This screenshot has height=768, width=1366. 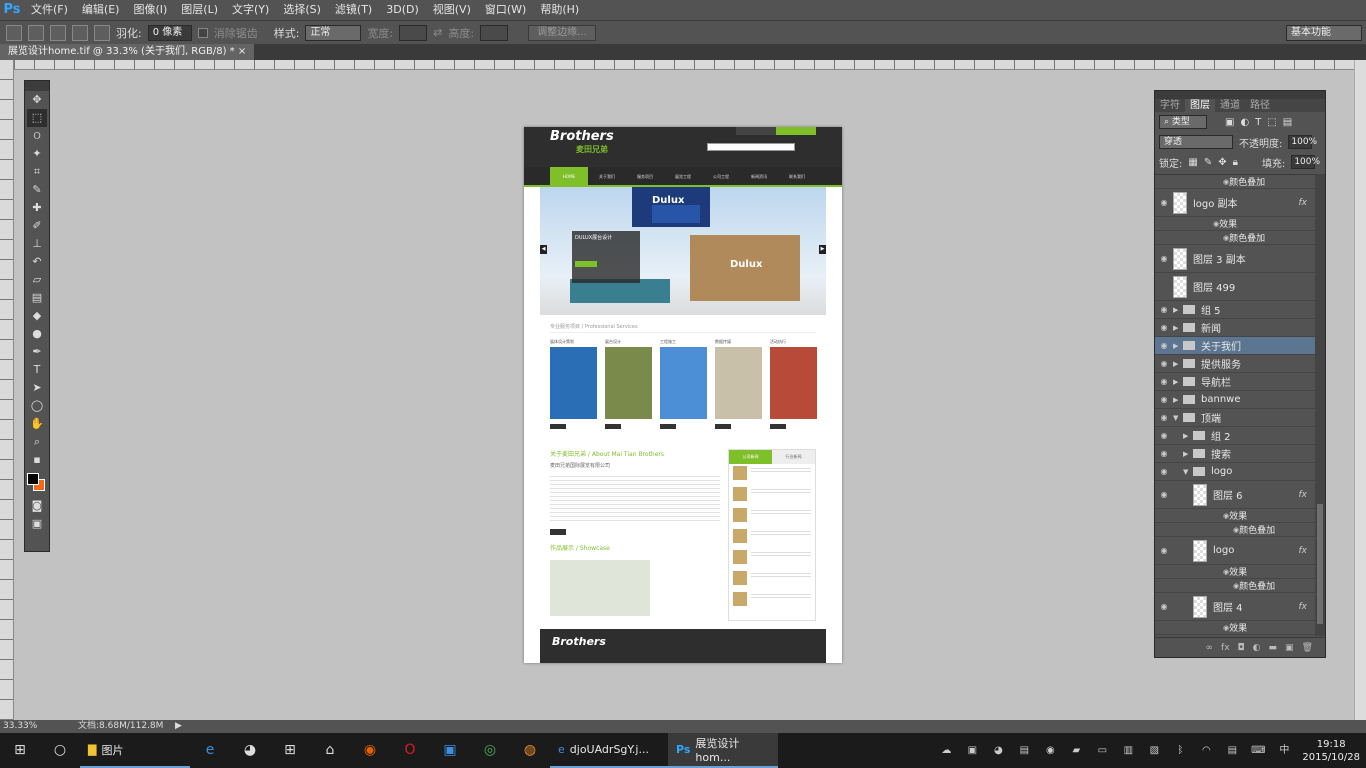 What do you see at coordinates (7, 390) in the screenshot?
I see `vertical-ruler` at bounding box center [7, 390].